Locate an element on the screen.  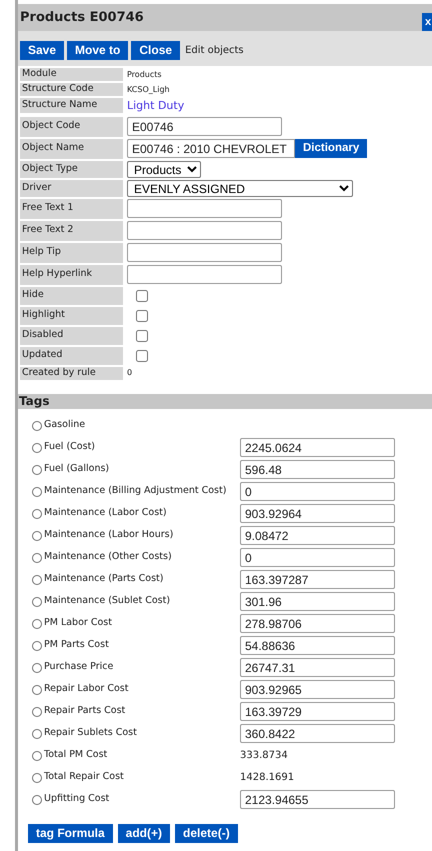
field-label: Object Code is located at coordinates (71, 126).